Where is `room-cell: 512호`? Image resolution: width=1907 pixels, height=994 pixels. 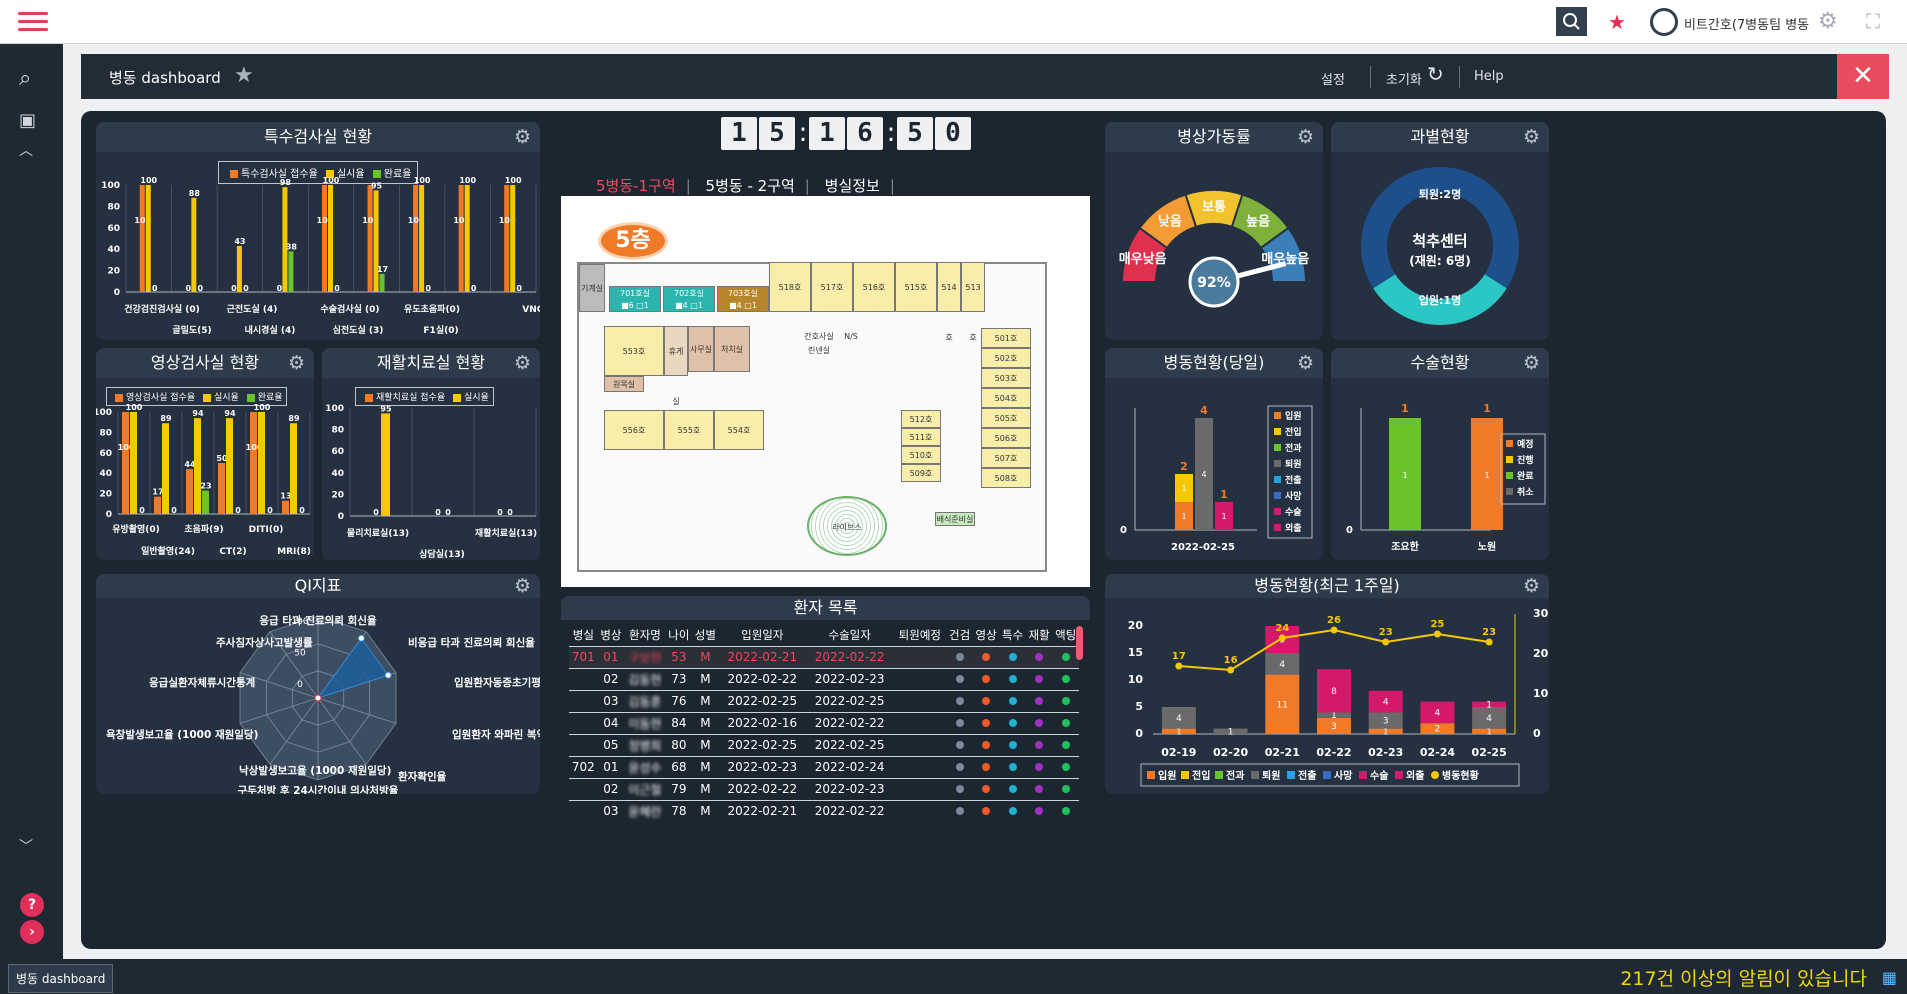 room-cell: 512호 is located at coordinates (921, 419).